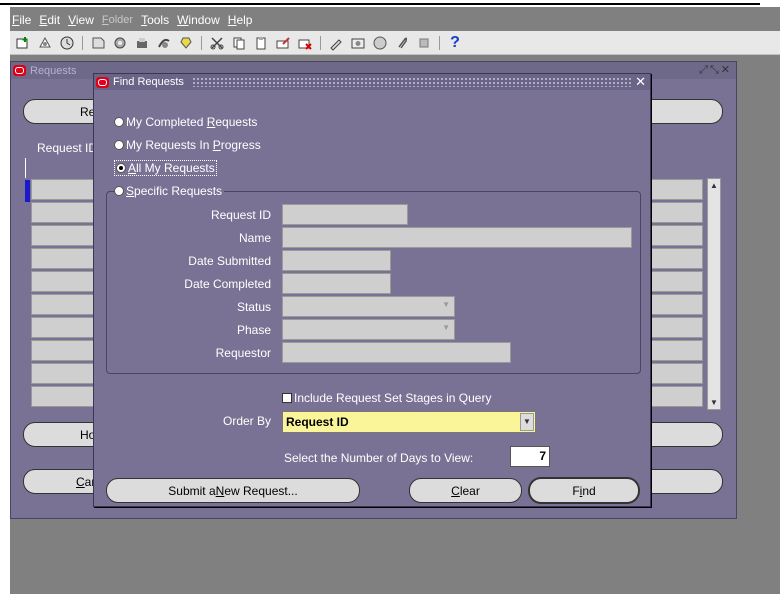 The width and height of the screenshot is (780, 594). Describe the element at coordinates (396, 352) in the screenshot. I see `requestor-field` at that location.